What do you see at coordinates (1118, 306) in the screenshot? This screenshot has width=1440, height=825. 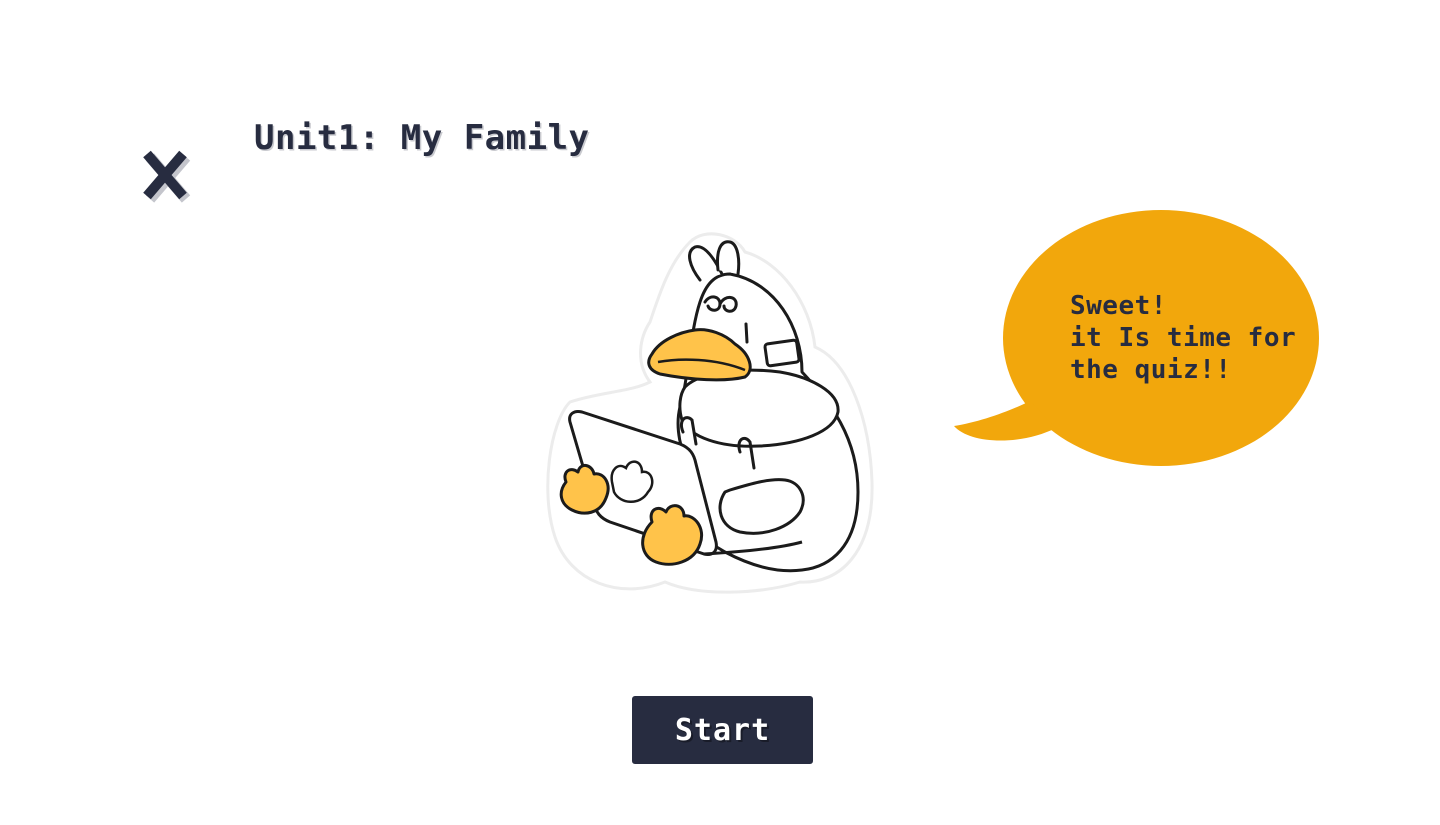 I see `speech-line-1: Sweet!` at bounding box center [1118, 306].